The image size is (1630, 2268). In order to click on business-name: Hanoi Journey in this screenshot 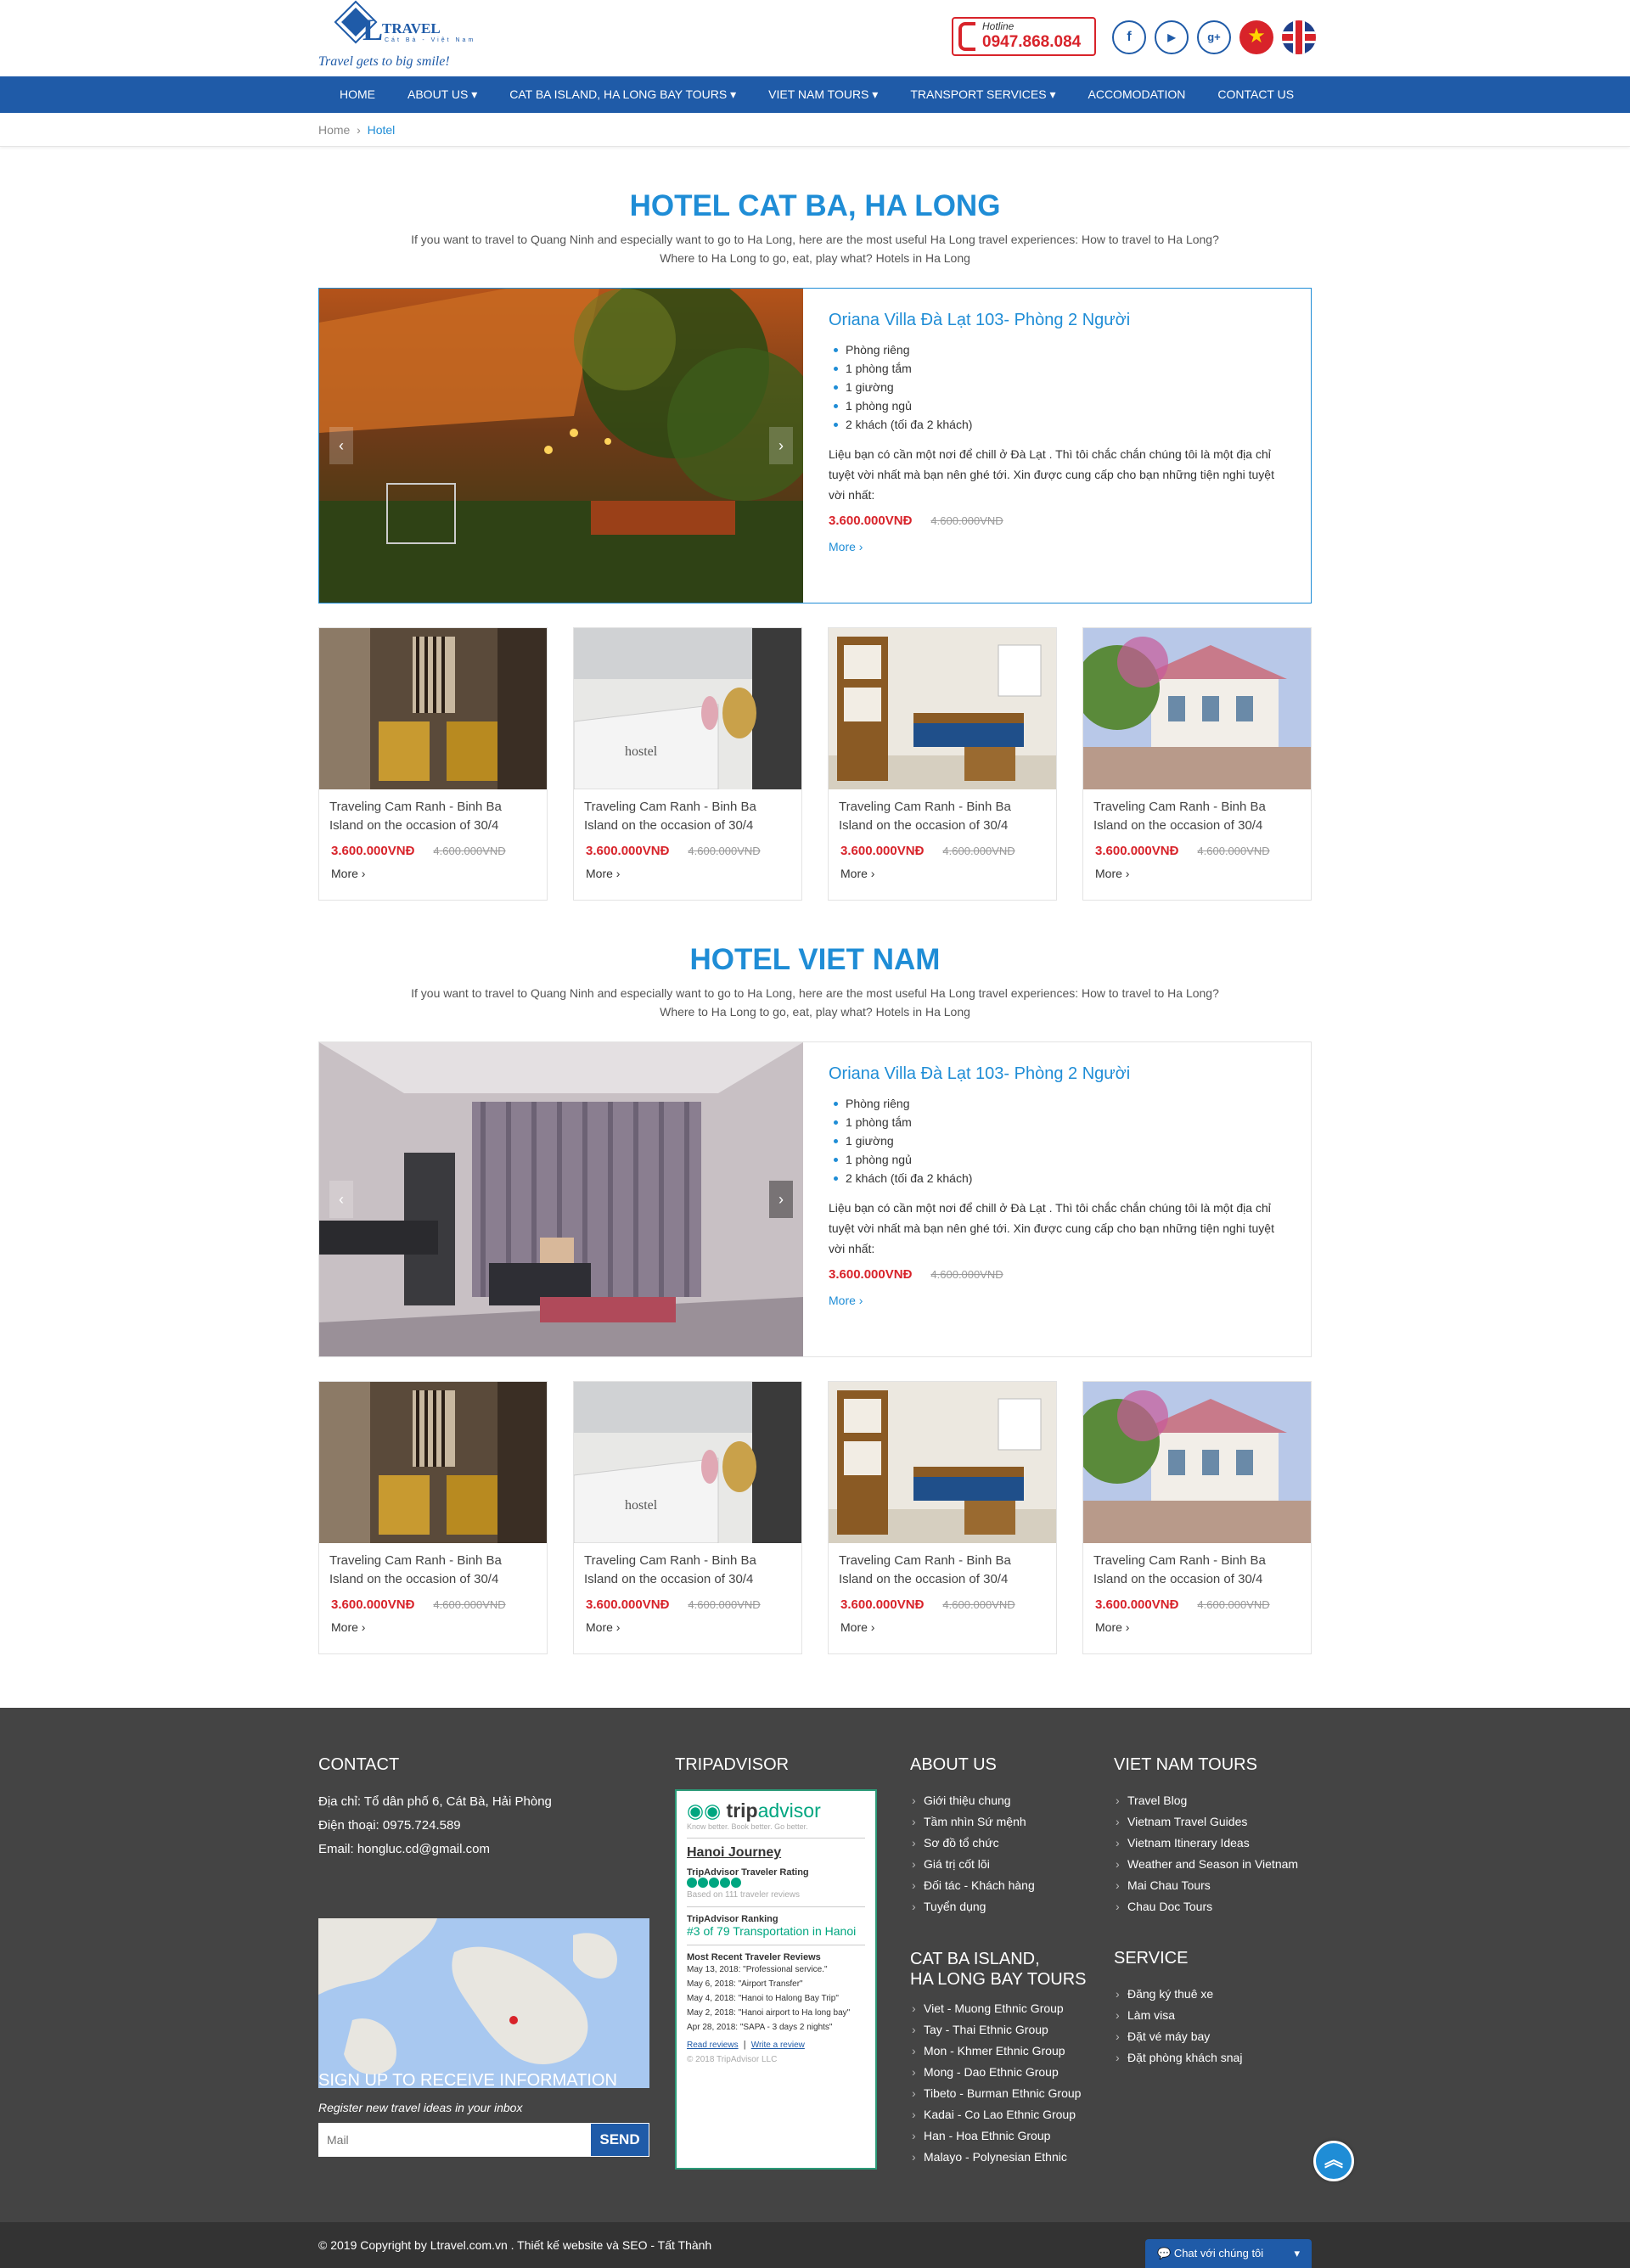, I will do `click(776, 1853)`.